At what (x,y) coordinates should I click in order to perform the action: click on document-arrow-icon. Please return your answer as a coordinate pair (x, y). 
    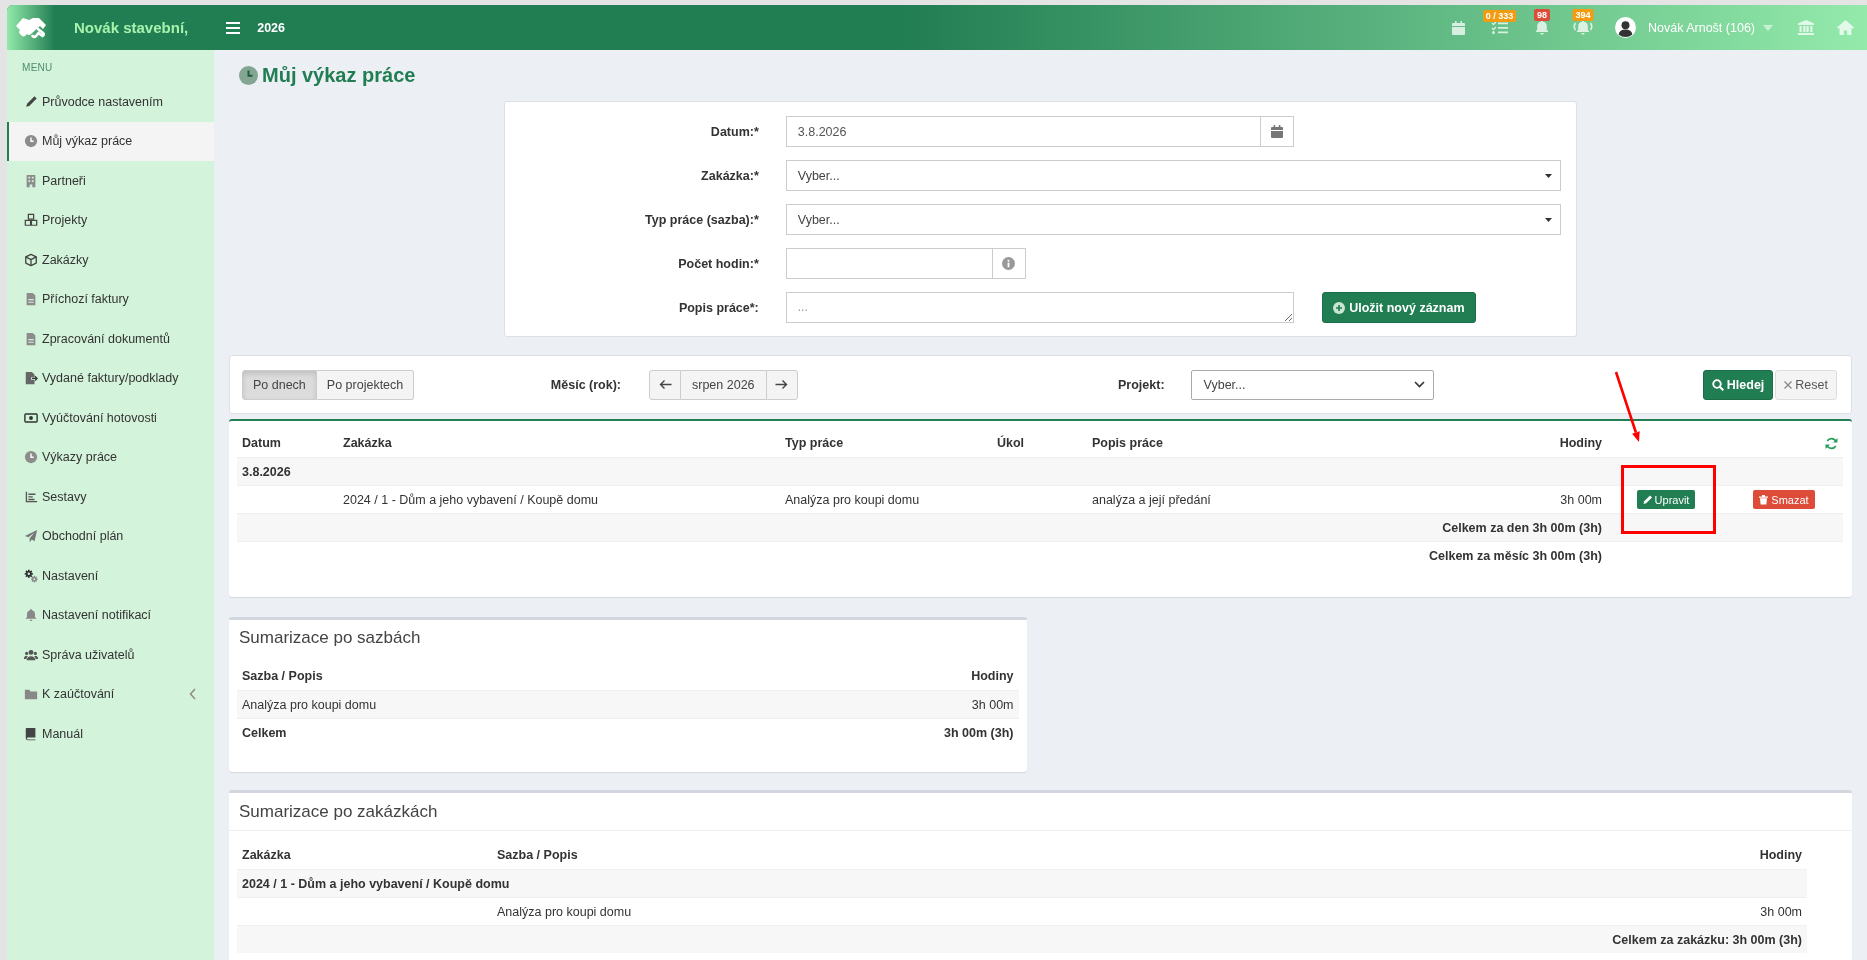
    Looking at the image, I should click on (31, 378).